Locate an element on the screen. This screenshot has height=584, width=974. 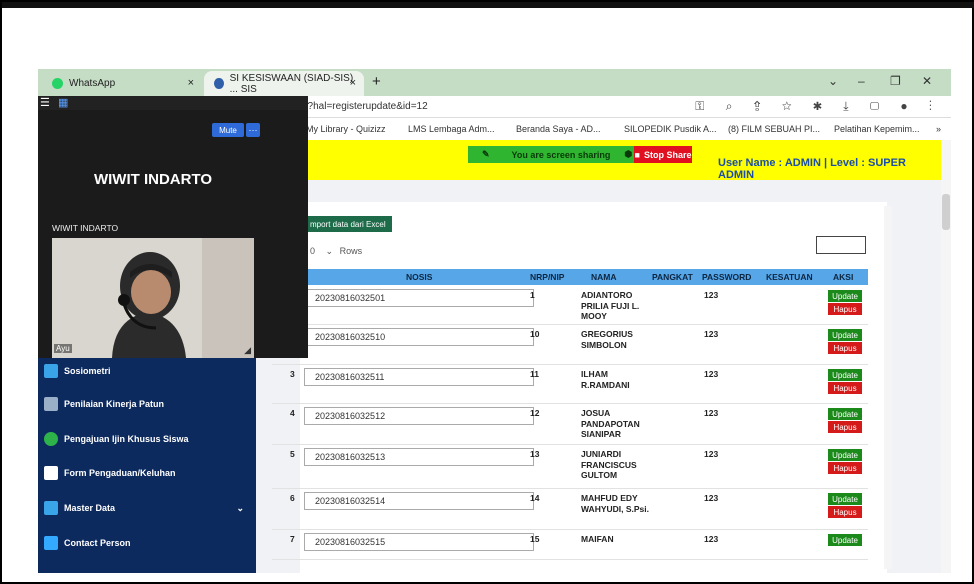
nrp-cell: 11 is located at coordinates (534, 374).